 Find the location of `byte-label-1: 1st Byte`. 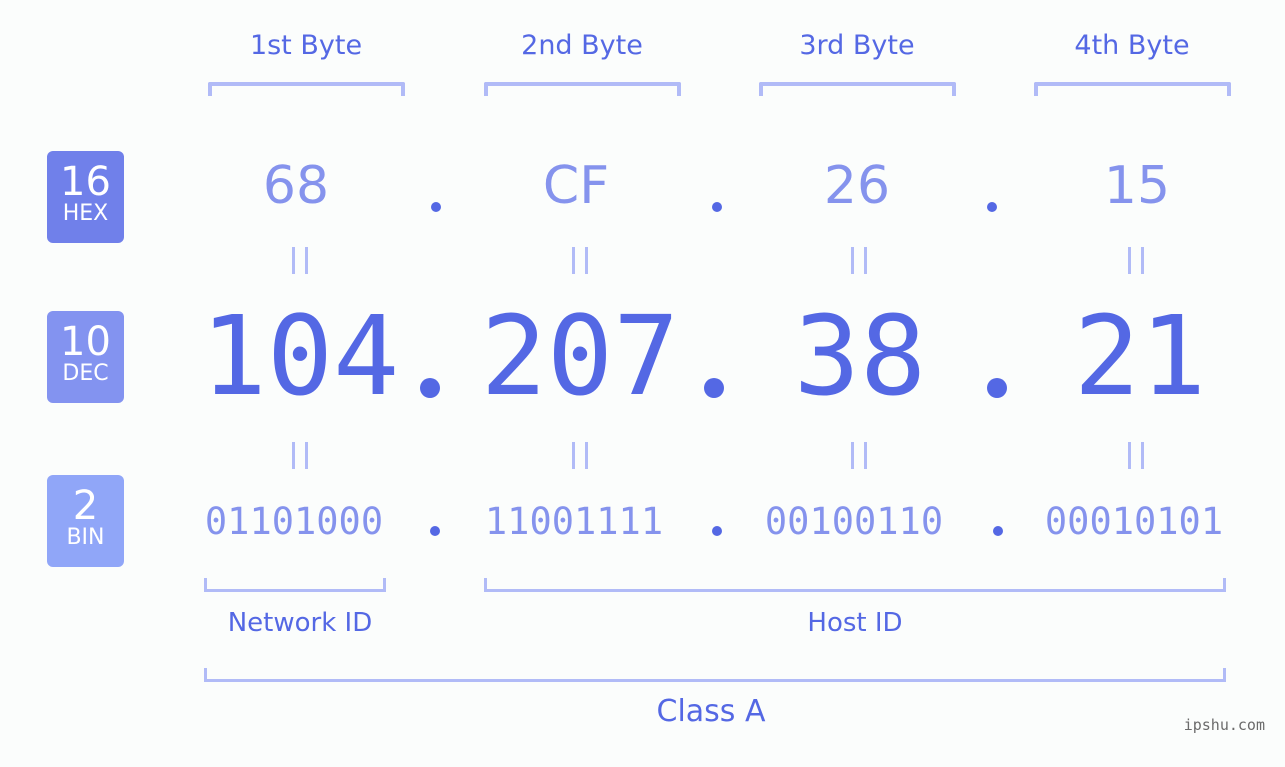

byte-label-1: 1st Byte is located at coordinates (306, 45).